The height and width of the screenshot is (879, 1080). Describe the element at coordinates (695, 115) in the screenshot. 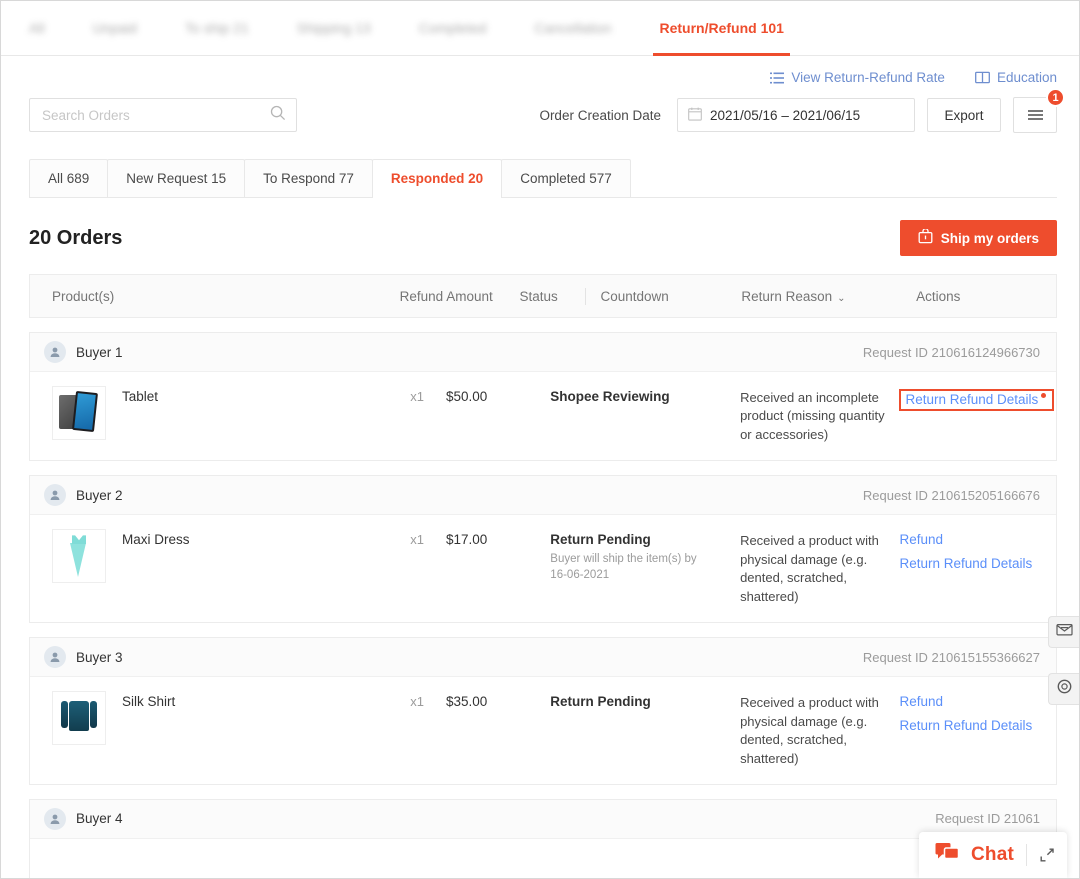

I see `calendar-icon` at that location.